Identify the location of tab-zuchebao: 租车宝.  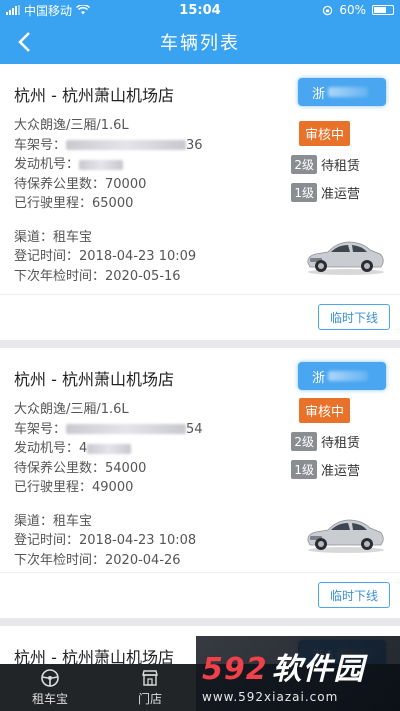
(50, 687).